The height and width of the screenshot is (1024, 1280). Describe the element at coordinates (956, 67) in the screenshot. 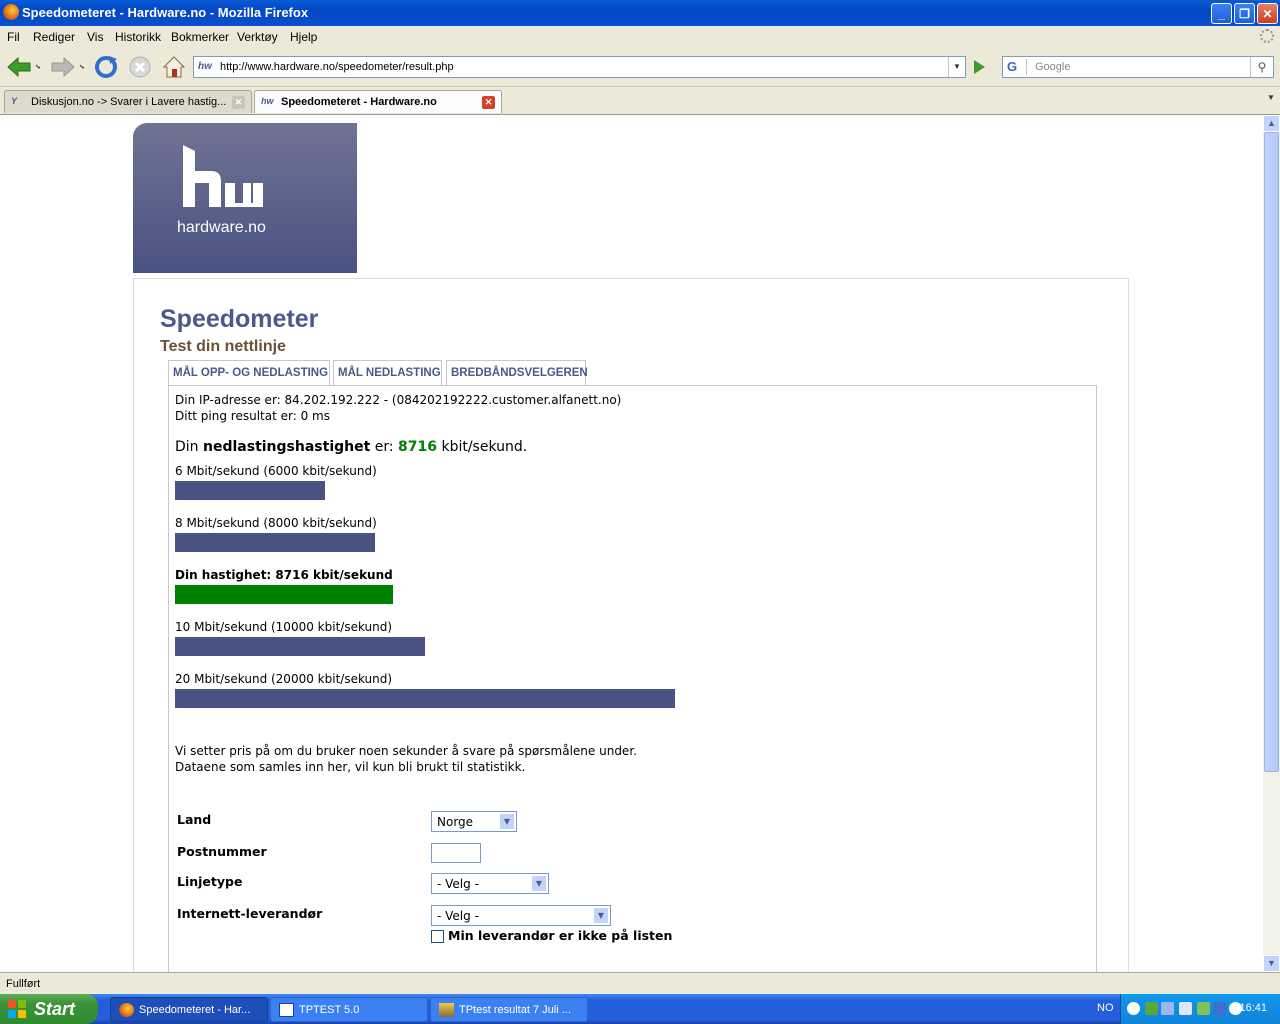

I see `url-dropdown-icon: ▼` at that location.